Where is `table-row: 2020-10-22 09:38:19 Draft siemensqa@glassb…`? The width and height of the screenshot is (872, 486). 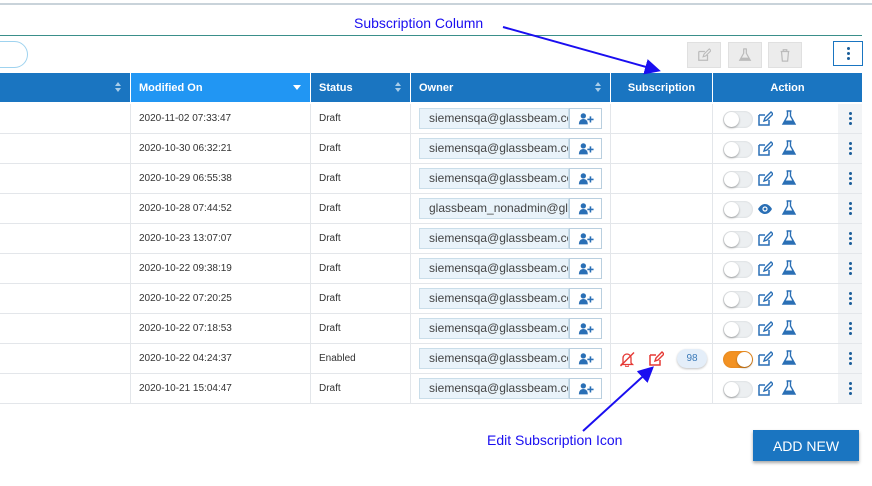
table-row: 2020-10-22 09:38:19 Draft siemensqa@glassb… is located at coordinates (431, 269).